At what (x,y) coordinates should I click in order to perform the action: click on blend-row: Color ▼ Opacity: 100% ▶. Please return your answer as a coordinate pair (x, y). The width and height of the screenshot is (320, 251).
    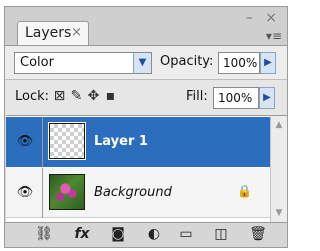
    Looking at the image, I should click on (146, 62).